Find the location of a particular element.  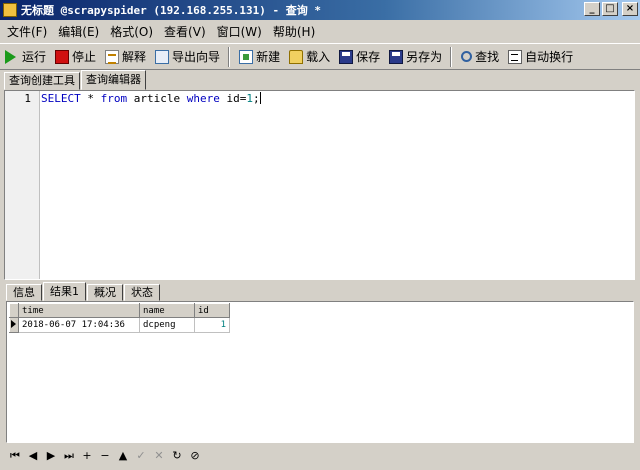

save-label: 保存 is located at coordinates (368, 57).